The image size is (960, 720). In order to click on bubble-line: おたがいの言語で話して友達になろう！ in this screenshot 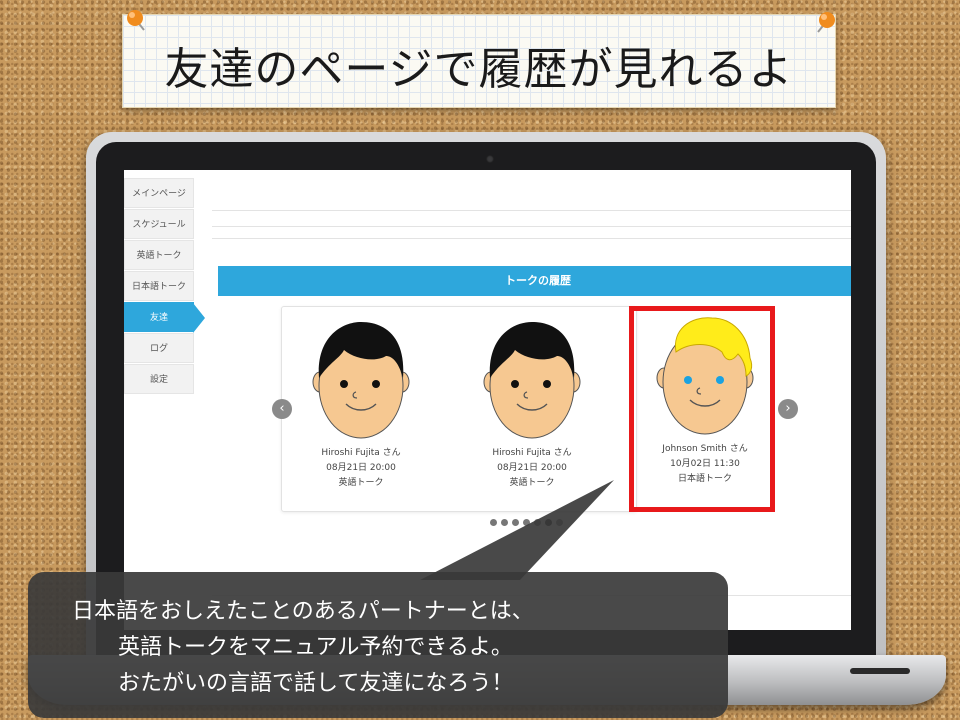, I will do `click(316, 683)`.